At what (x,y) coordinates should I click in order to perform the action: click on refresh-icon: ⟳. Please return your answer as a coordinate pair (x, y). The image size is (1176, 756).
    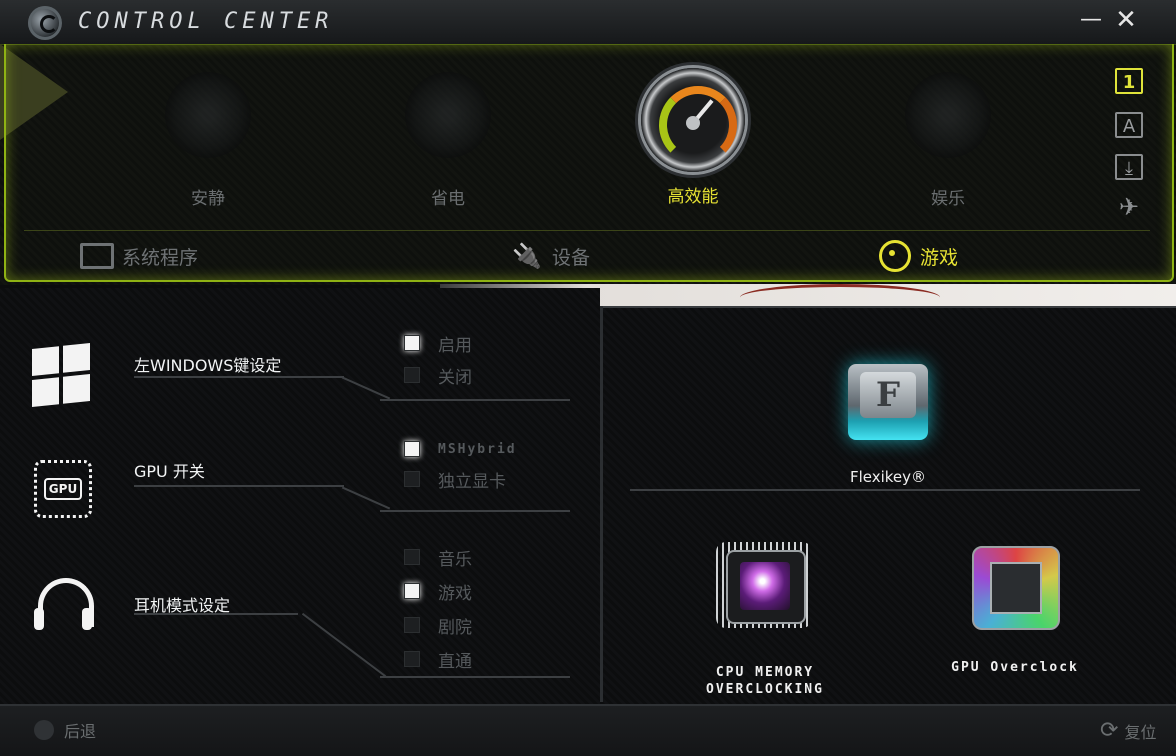
    Looking at the image, I should click on (1109, 730).